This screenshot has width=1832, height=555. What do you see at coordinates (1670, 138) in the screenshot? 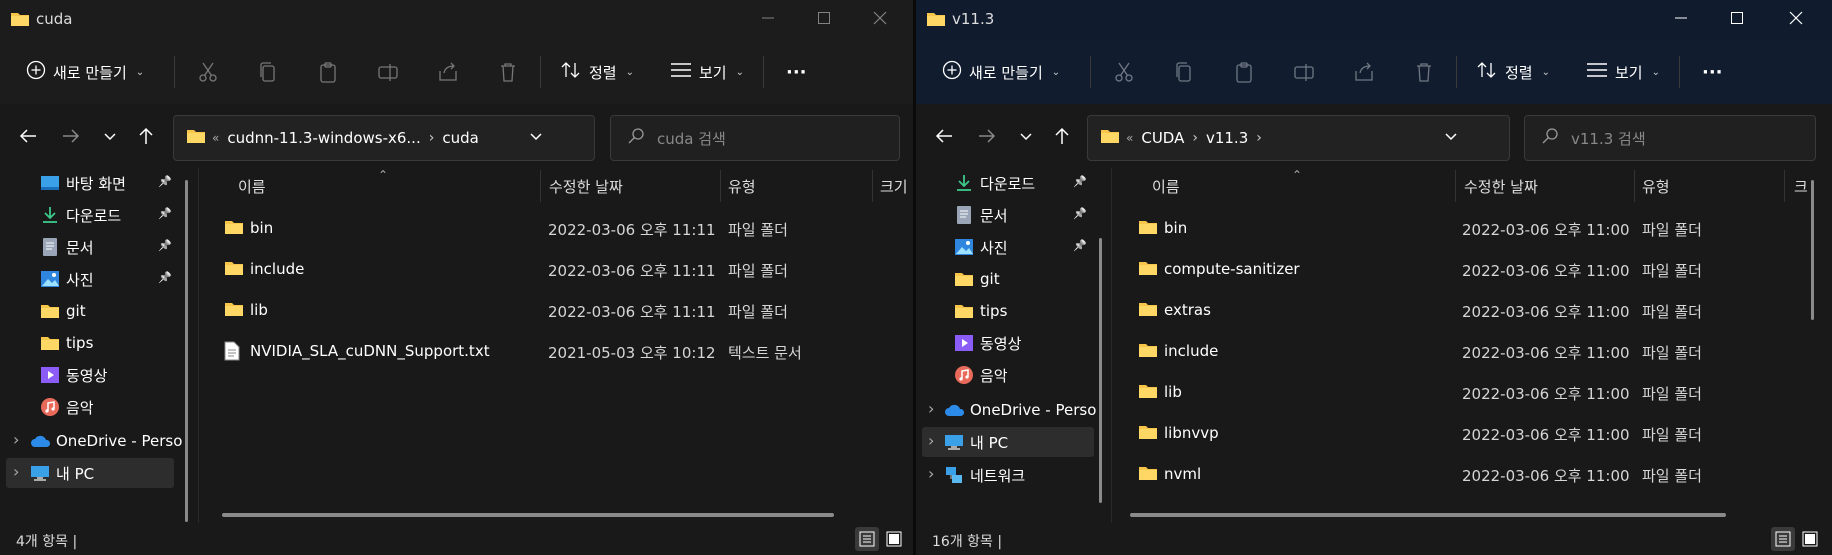
I see `search-box: v11.3 검색` at bounding box center [1670, 138].